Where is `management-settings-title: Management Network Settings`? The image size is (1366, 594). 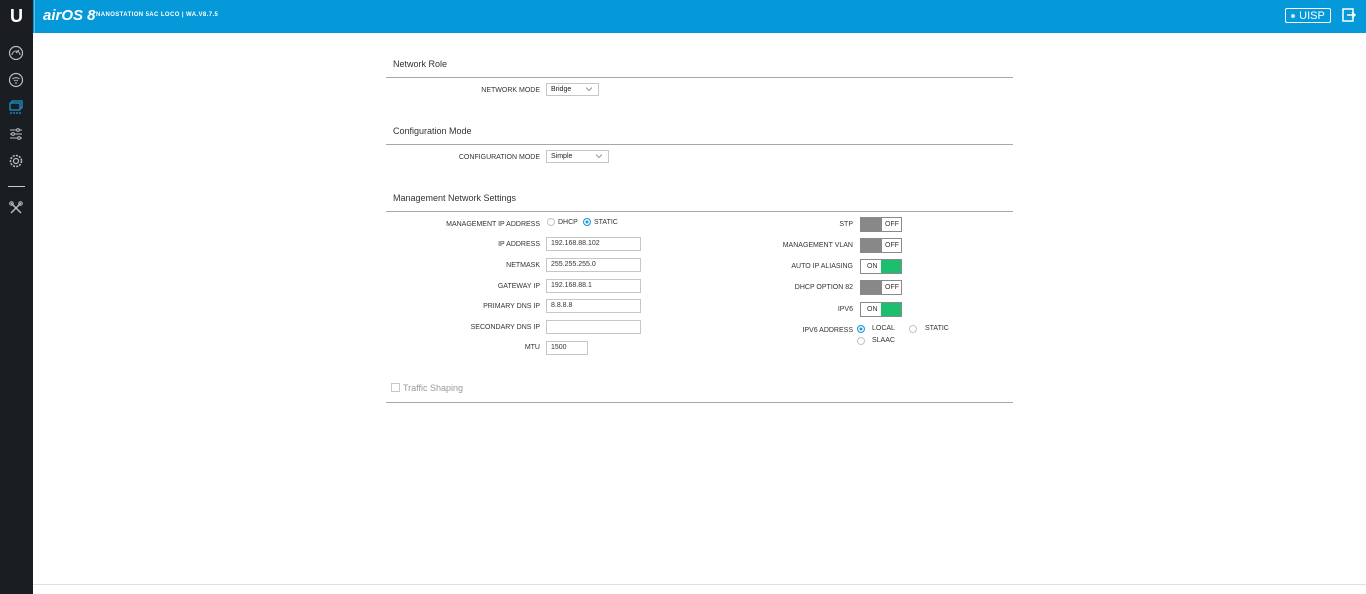 management-settings-title: Management Network Settings is located at coordinates (455, 198).